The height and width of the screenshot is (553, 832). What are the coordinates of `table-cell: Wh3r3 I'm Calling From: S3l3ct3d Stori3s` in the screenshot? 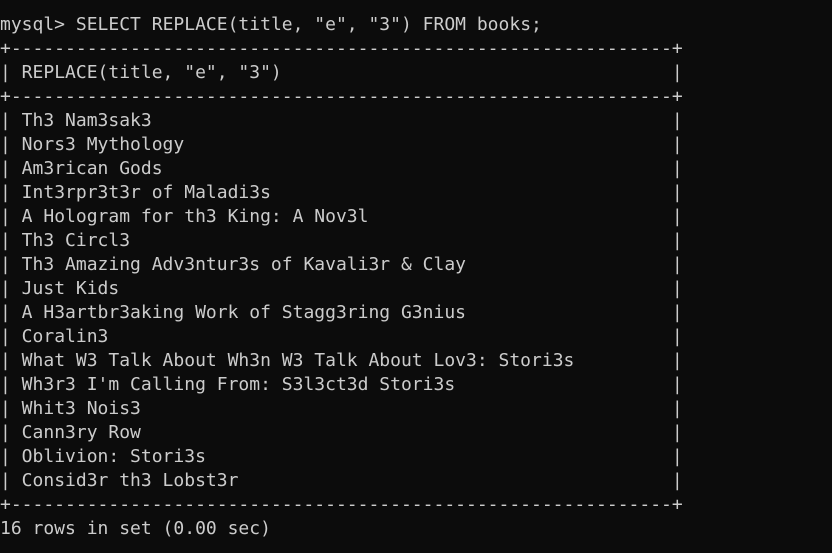 It's located at (341, 384).